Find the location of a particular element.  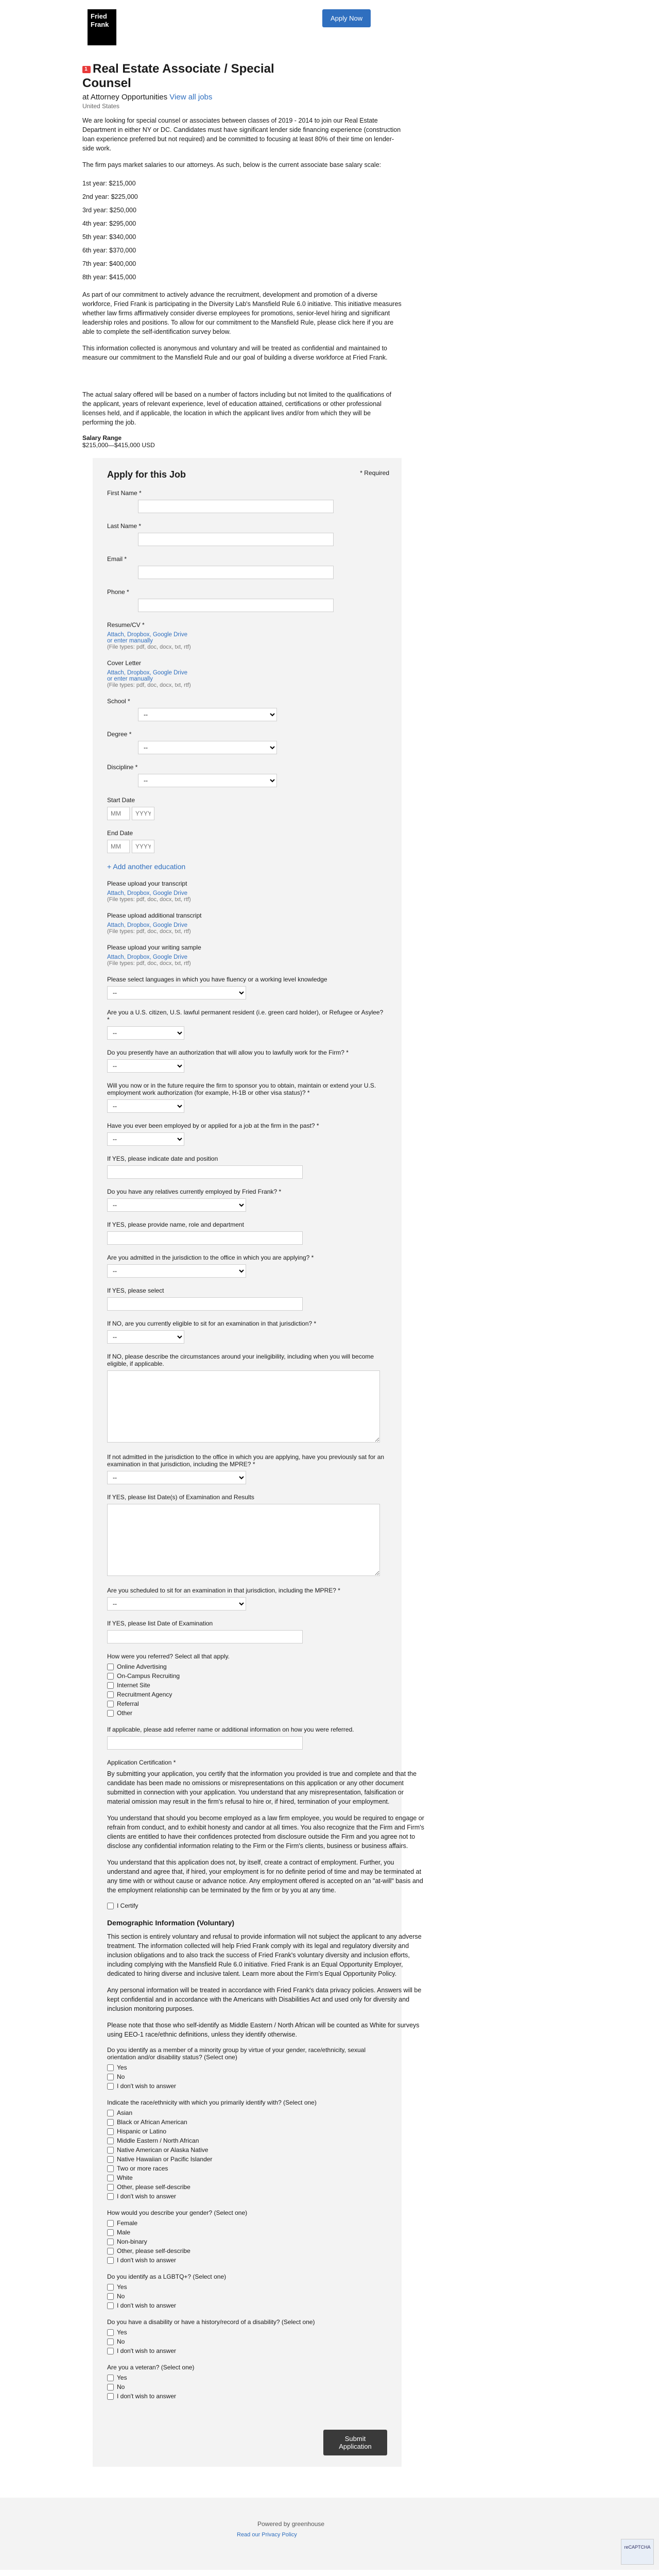

view-all-jobs-link: View all jobs is located at coordinates (191, 97).